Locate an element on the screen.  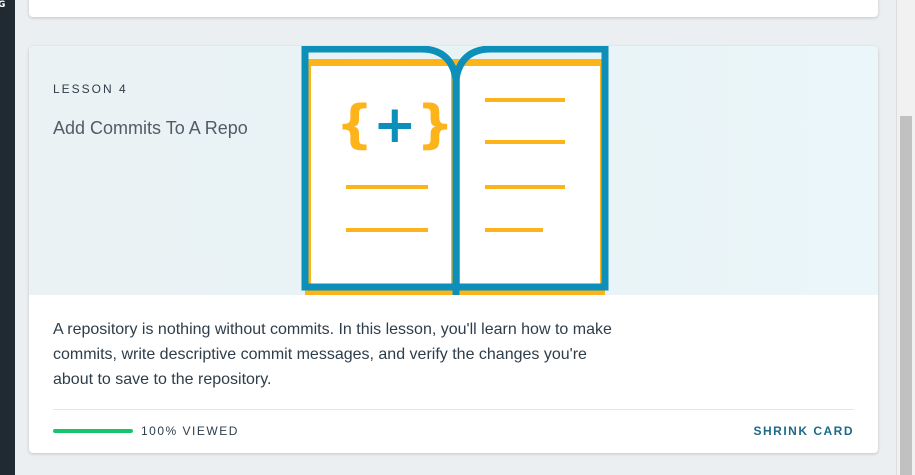
lesson-title: Add Commits To A Repo is located at coordinates (150, 128).